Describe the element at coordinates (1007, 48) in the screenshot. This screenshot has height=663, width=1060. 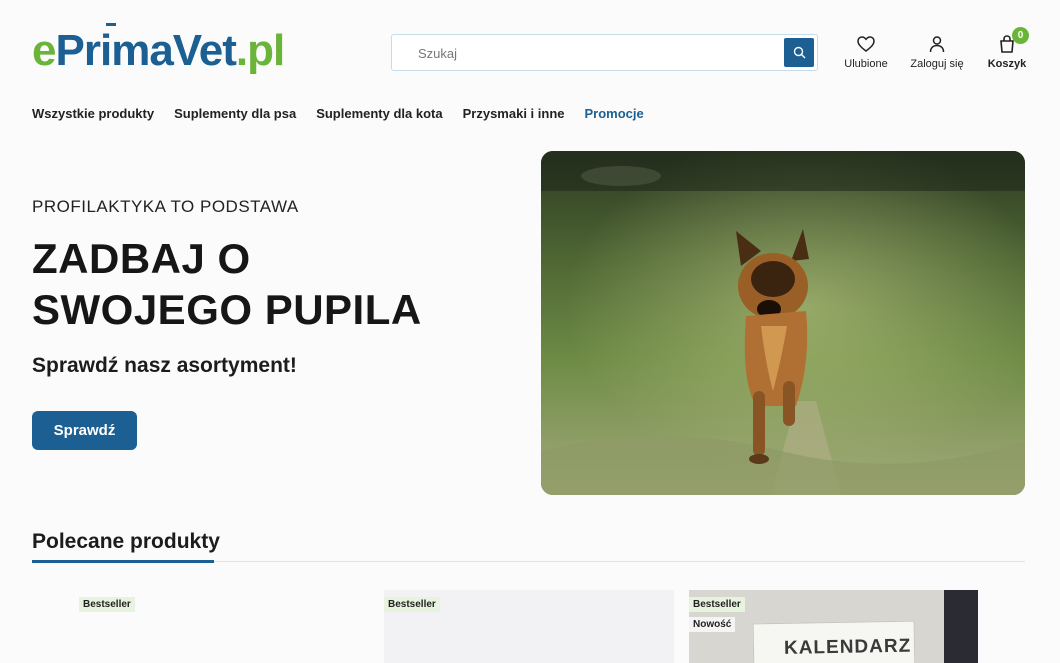
I see `cart-link: 0 Koszyk` at that location.